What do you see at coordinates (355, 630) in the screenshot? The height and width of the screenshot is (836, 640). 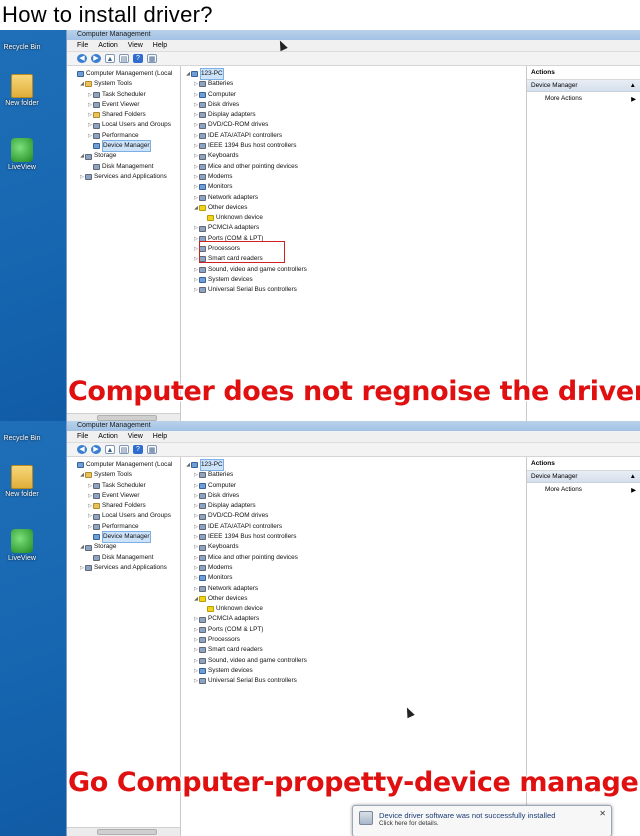 I see `tree-item: ▷ Ports (COM & LPT)` at bounding box center [355, 630].